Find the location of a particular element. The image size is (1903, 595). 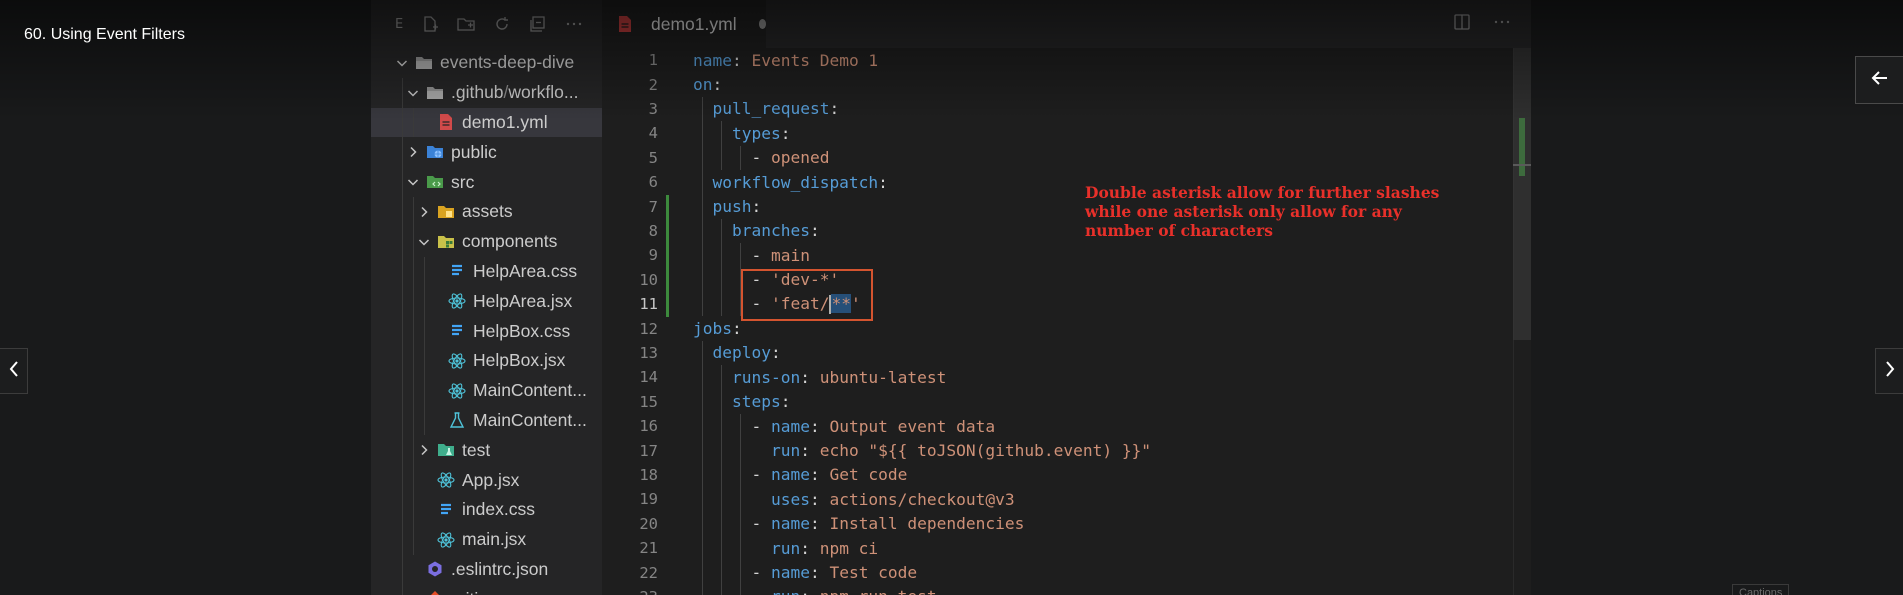

tree-item-index-css: index.css is located at coordinates (486, 509).